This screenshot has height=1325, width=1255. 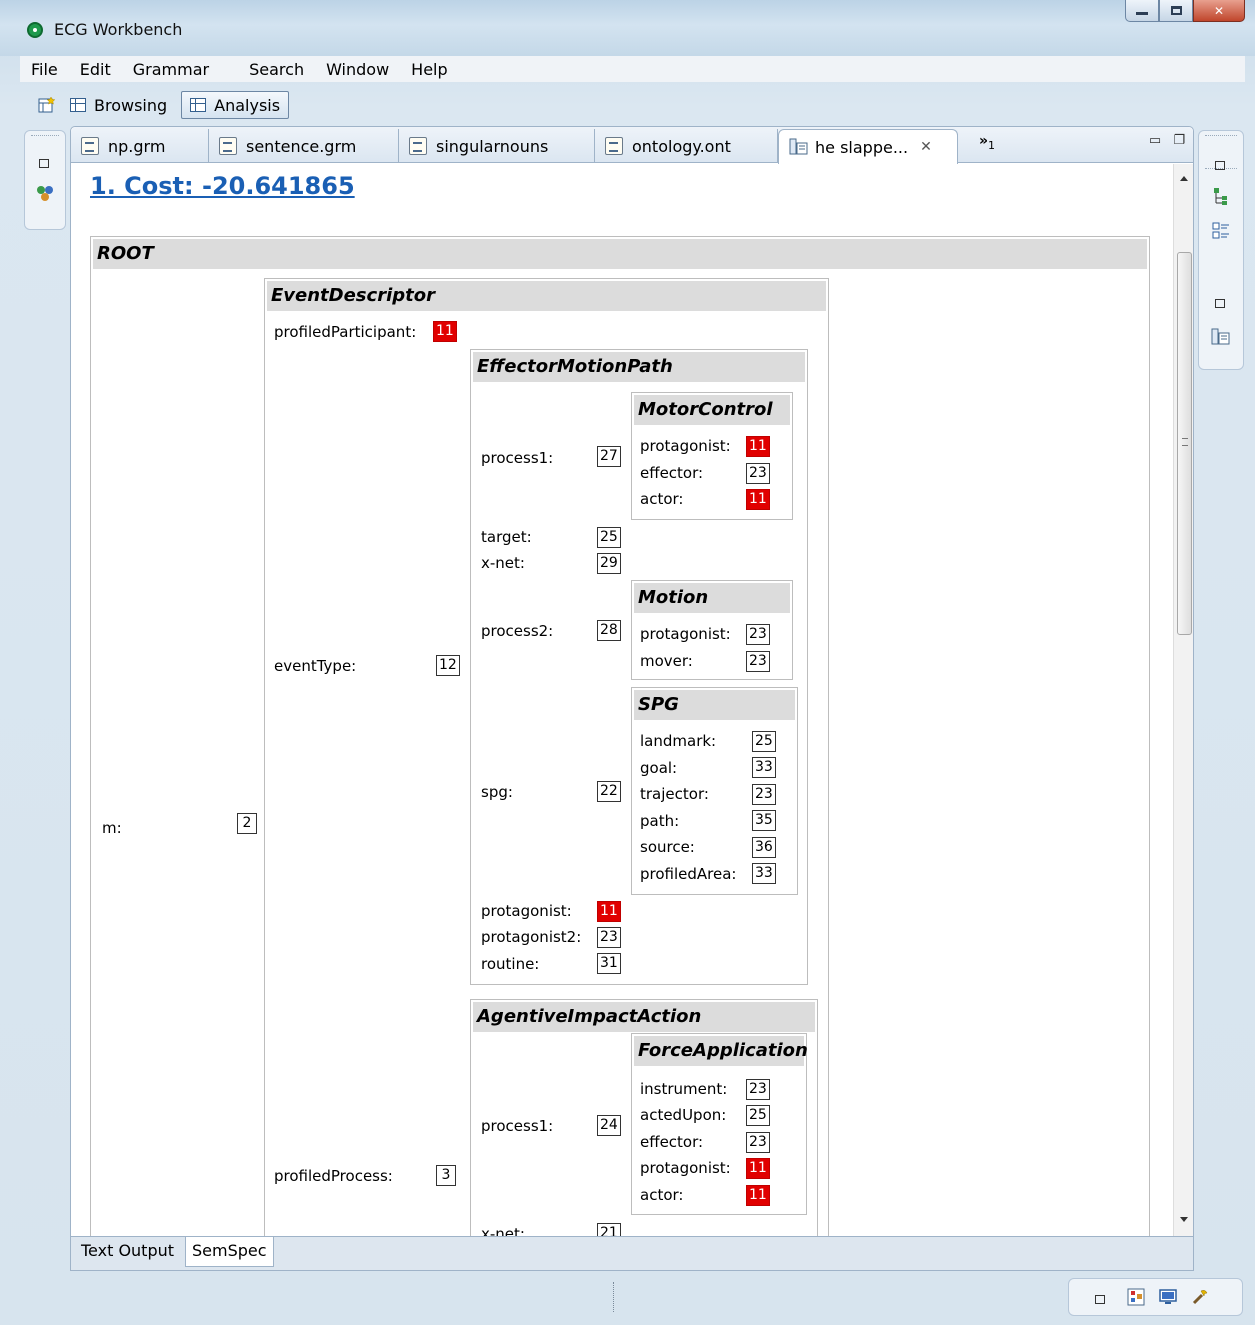 What do you see at coordinates (315, 666) in the screenshot?
I see `event-type-label: eventType:` at bounding box center [315, 666].